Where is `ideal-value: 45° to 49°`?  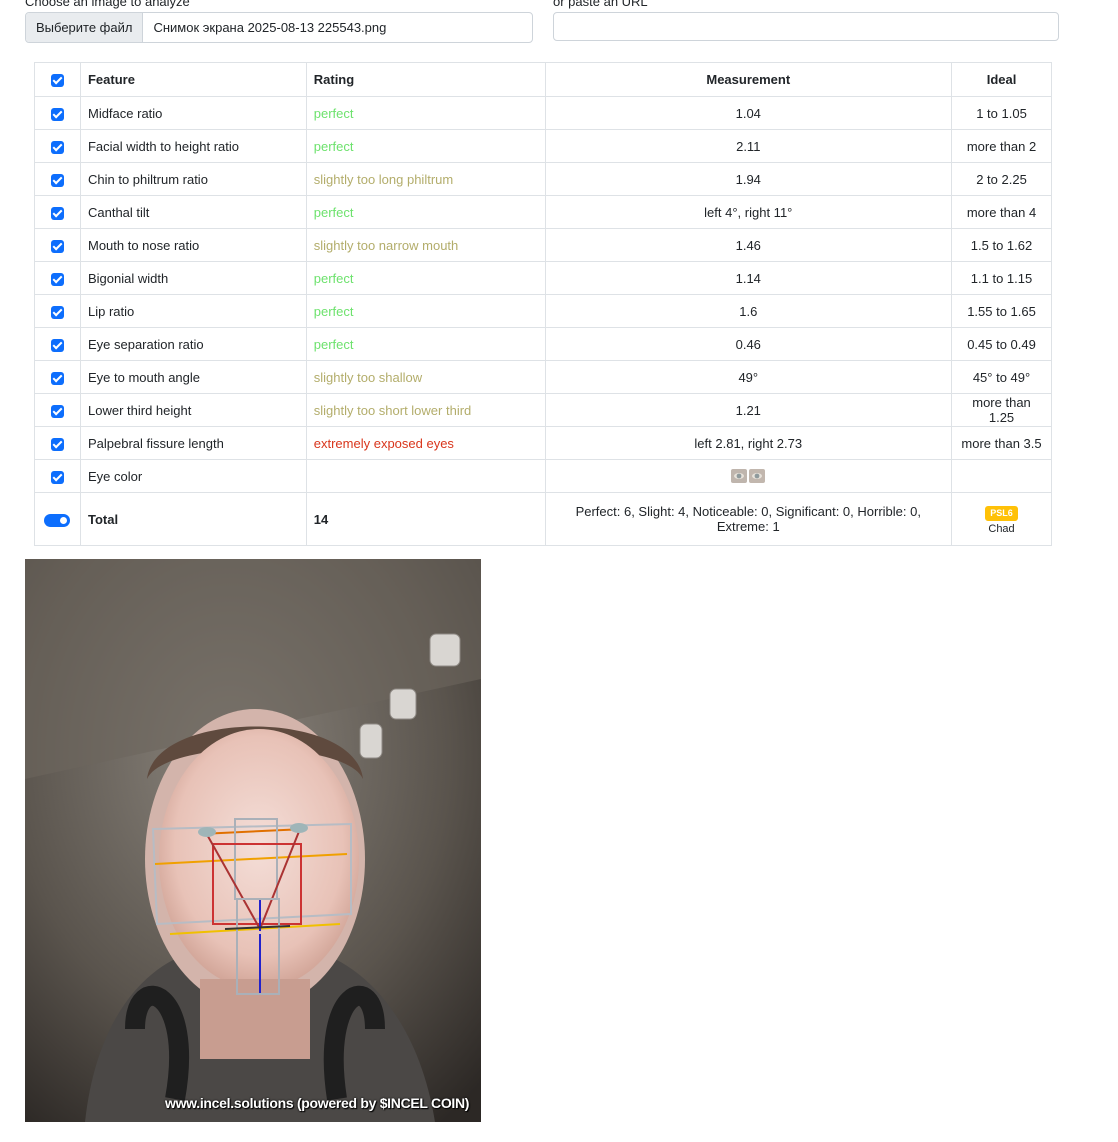
ideal-value: 45° to 49° is located at coordinates (1001, 377).